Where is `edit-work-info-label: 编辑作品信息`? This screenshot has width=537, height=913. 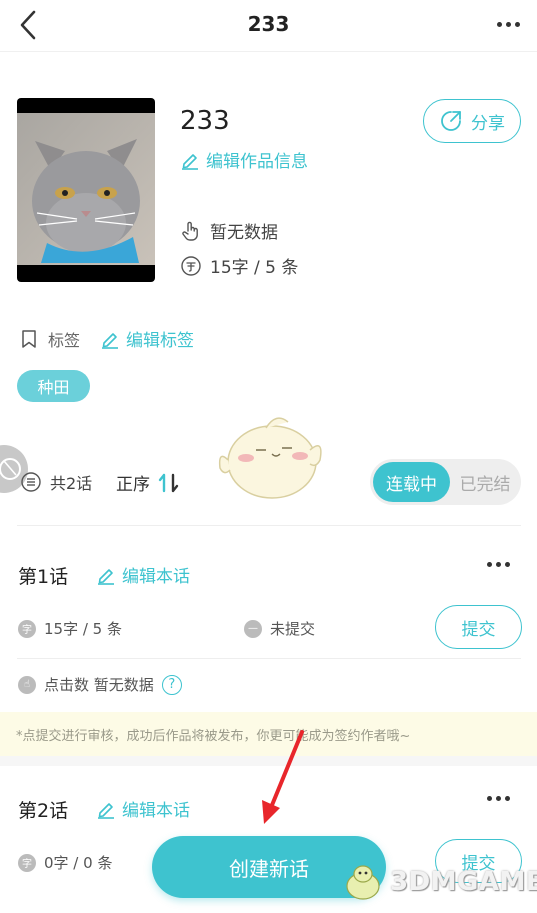 edit-work-info-label: 编辑作品信息 is located at coordinates (257, 162).